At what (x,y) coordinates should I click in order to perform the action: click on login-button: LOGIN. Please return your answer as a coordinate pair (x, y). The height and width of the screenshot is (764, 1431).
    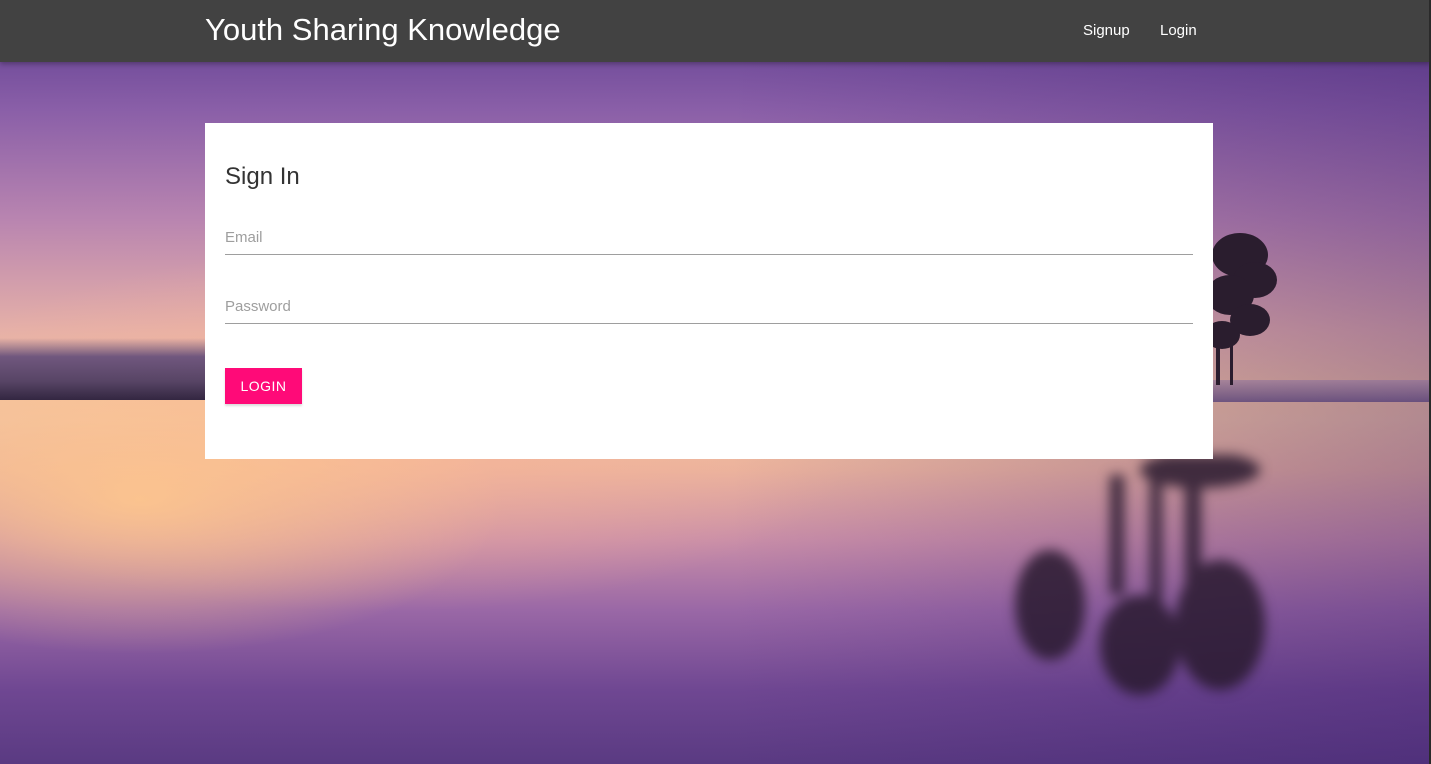
    Looking at the image, I should click on (263, 386).